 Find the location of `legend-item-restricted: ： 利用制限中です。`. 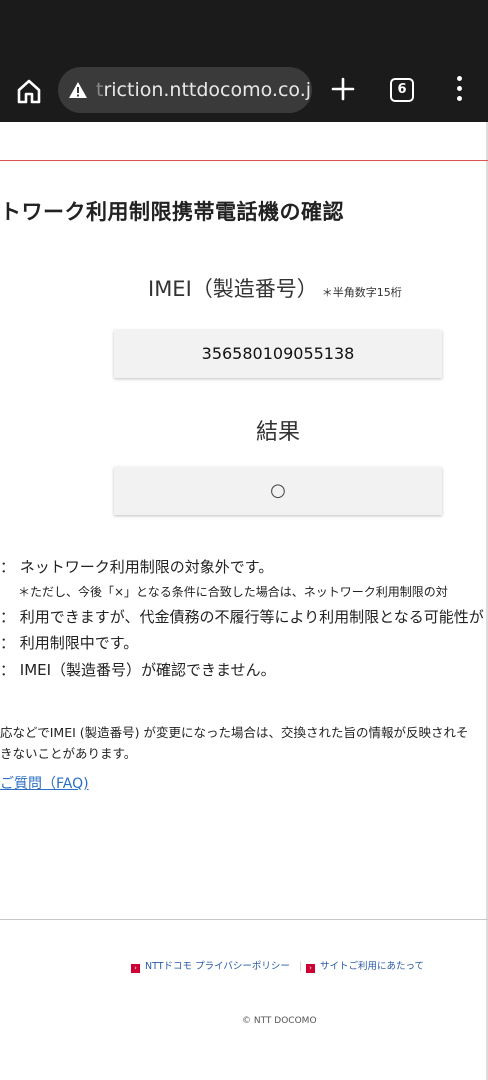

legend-item-restricted: ： 利用制限中です。 is located at coordinates (69, 643).